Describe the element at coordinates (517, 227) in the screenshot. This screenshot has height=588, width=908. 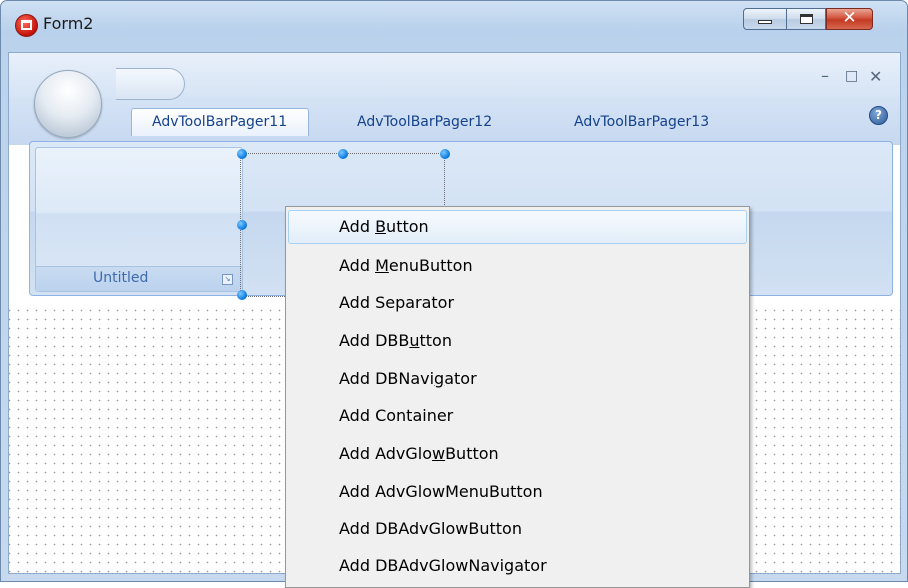
I see `menu-item-add-button: Add Button` at that location.